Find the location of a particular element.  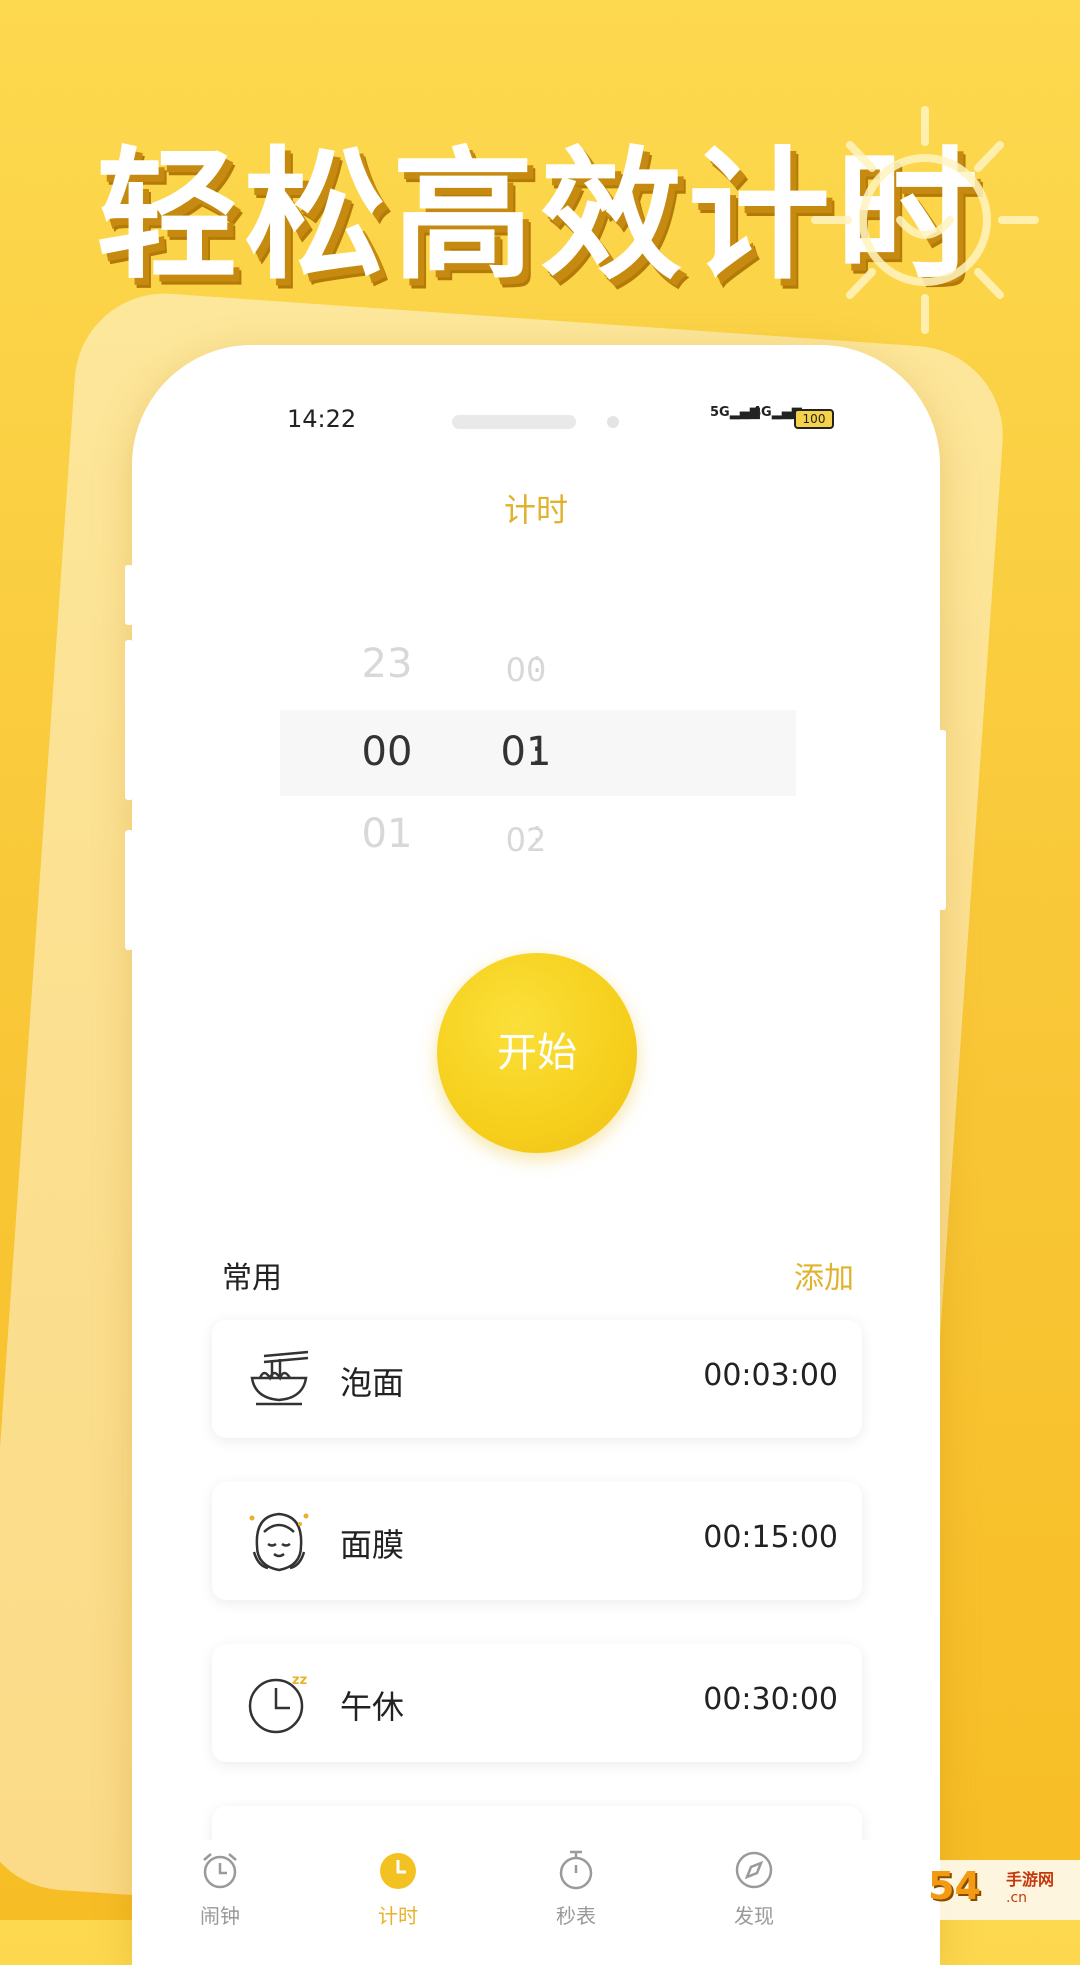

preset-card-mask: 面膜 00:15:00 is located at coordinates (537, 1541).